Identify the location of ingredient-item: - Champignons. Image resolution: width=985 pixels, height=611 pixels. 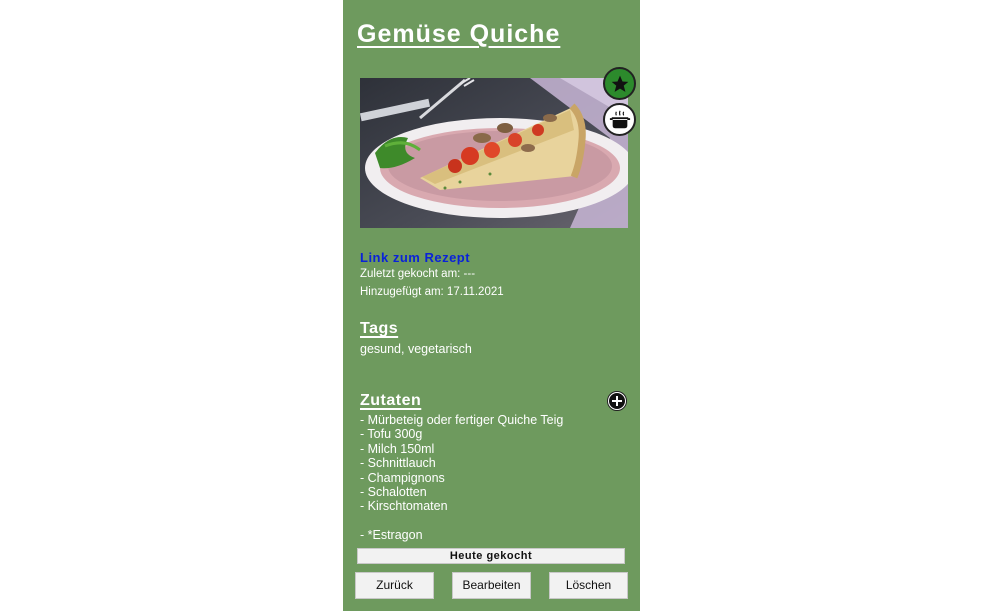
(402, 477).